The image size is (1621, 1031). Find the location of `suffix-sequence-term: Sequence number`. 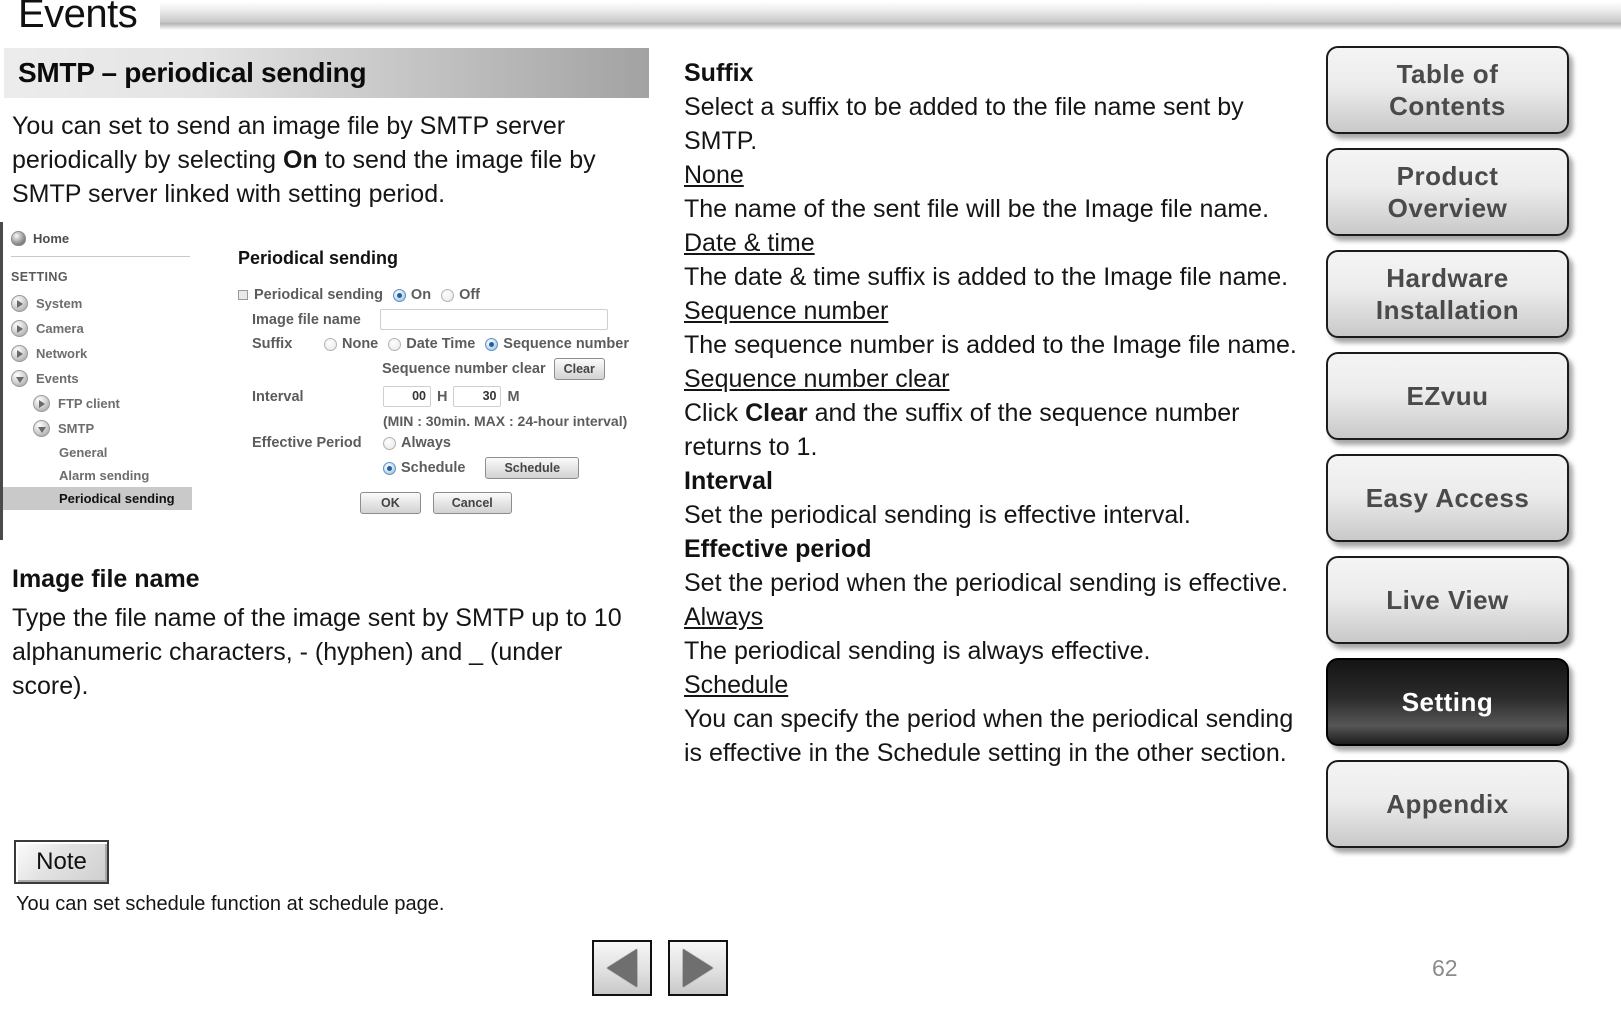

suffix-sequence-term: Sequence number is located at coordinates (786, 311).